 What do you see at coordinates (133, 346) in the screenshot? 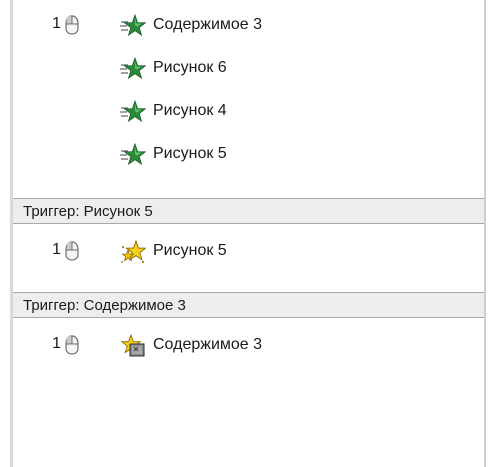
I see `emphasis-star-box-icon` at bounding box center [133, 346].